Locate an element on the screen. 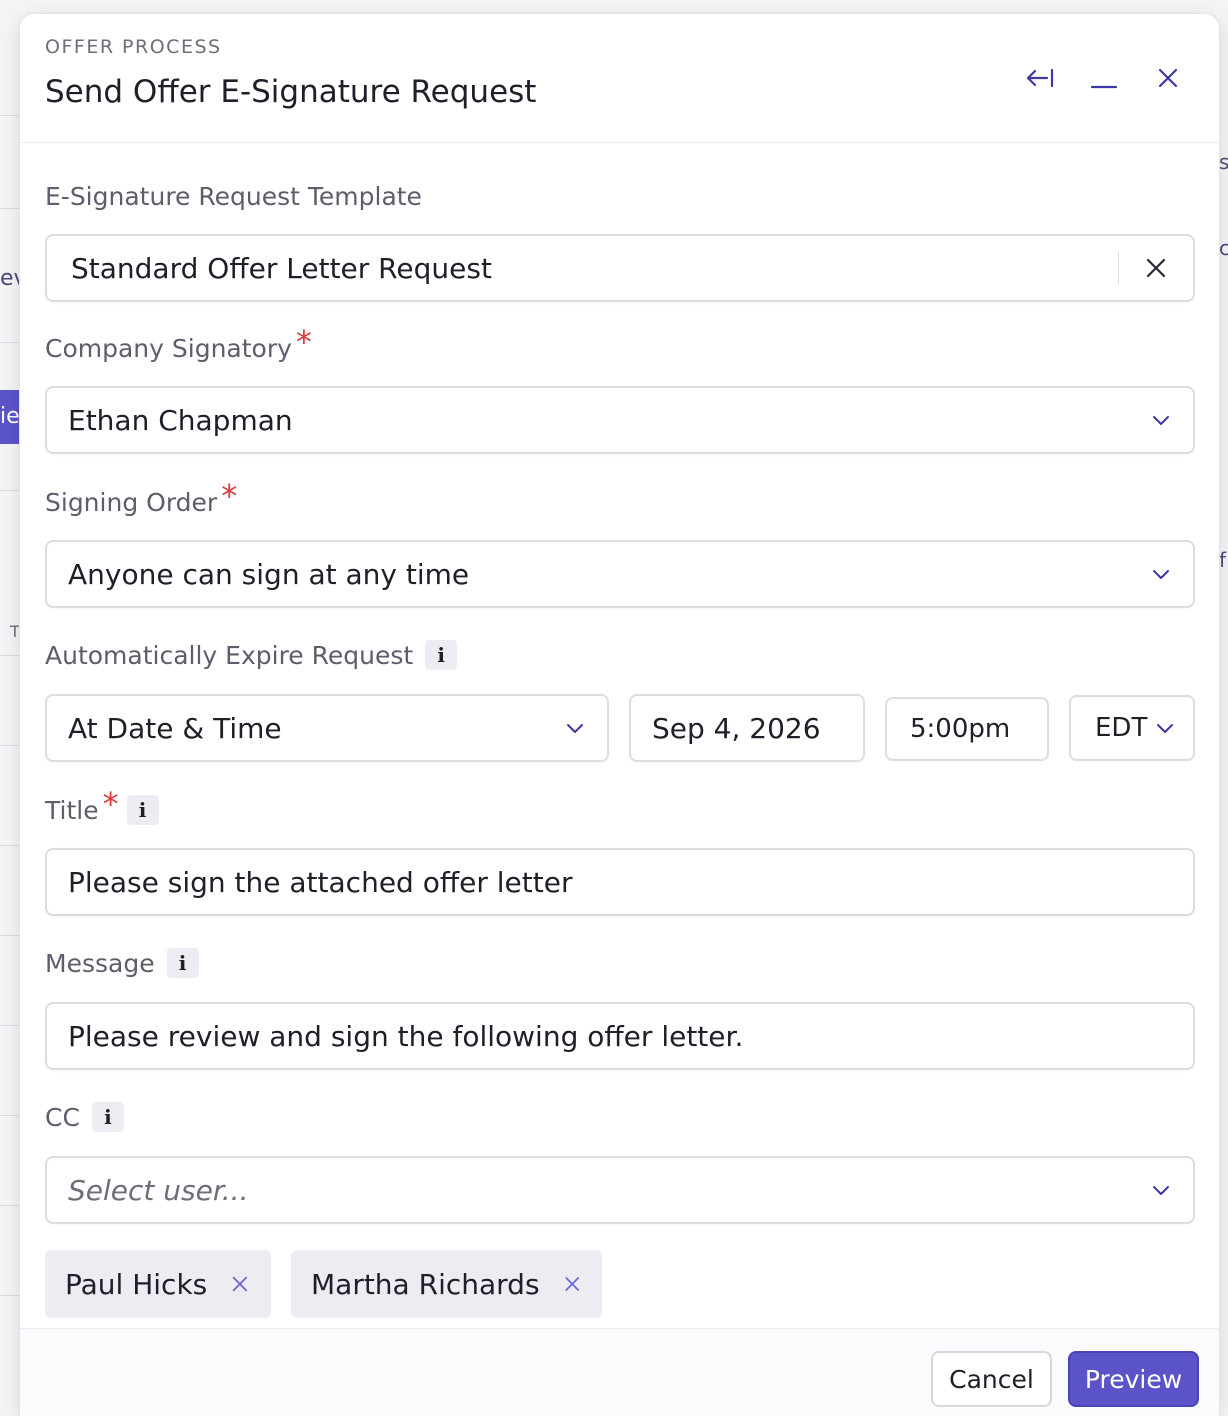  bg-active-tab: ie is located at coordinates (10, 417).